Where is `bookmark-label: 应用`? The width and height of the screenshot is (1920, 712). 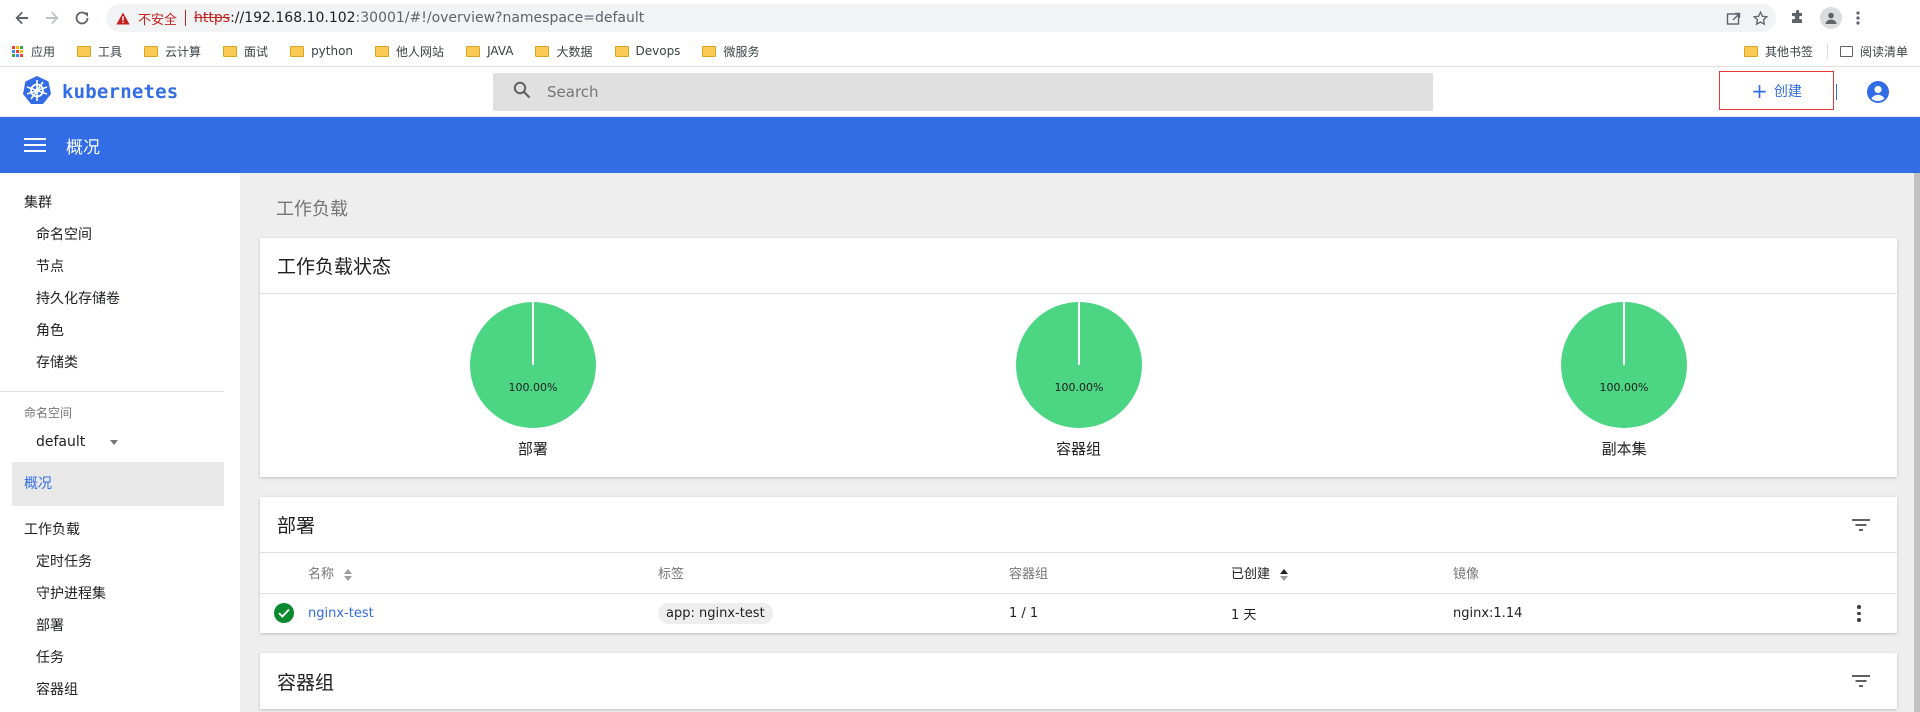
bookmark-label: 应用 is located at coordinates (43, 51).